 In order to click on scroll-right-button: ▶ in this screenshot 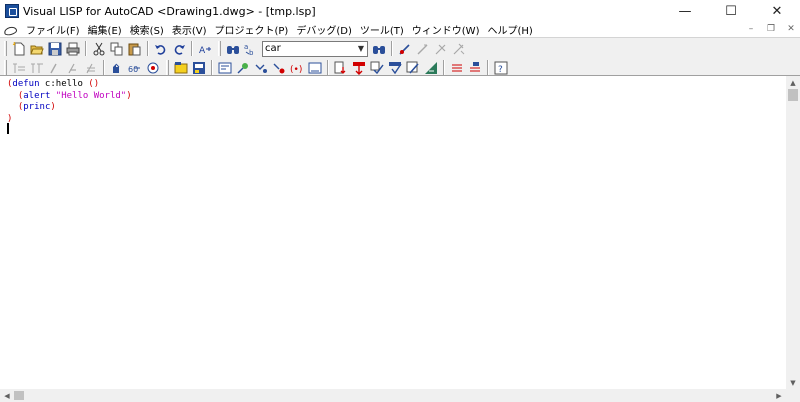, I will do `click(779, 395)`.